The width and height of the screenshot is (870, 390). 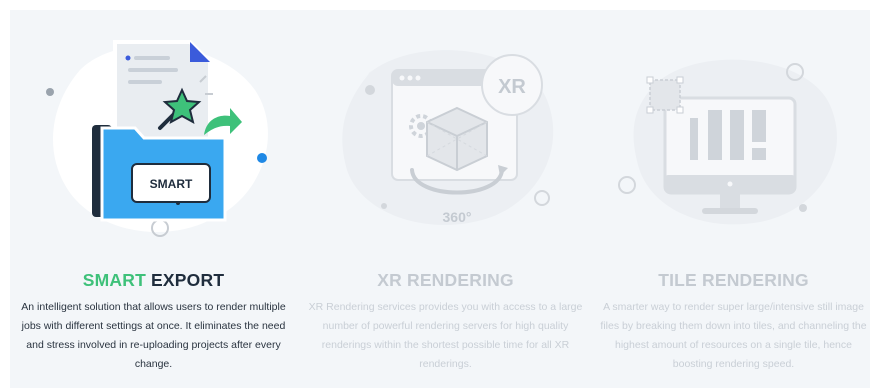 I want to click on xr-badge-icon: XR, so click(x=512, y=85).